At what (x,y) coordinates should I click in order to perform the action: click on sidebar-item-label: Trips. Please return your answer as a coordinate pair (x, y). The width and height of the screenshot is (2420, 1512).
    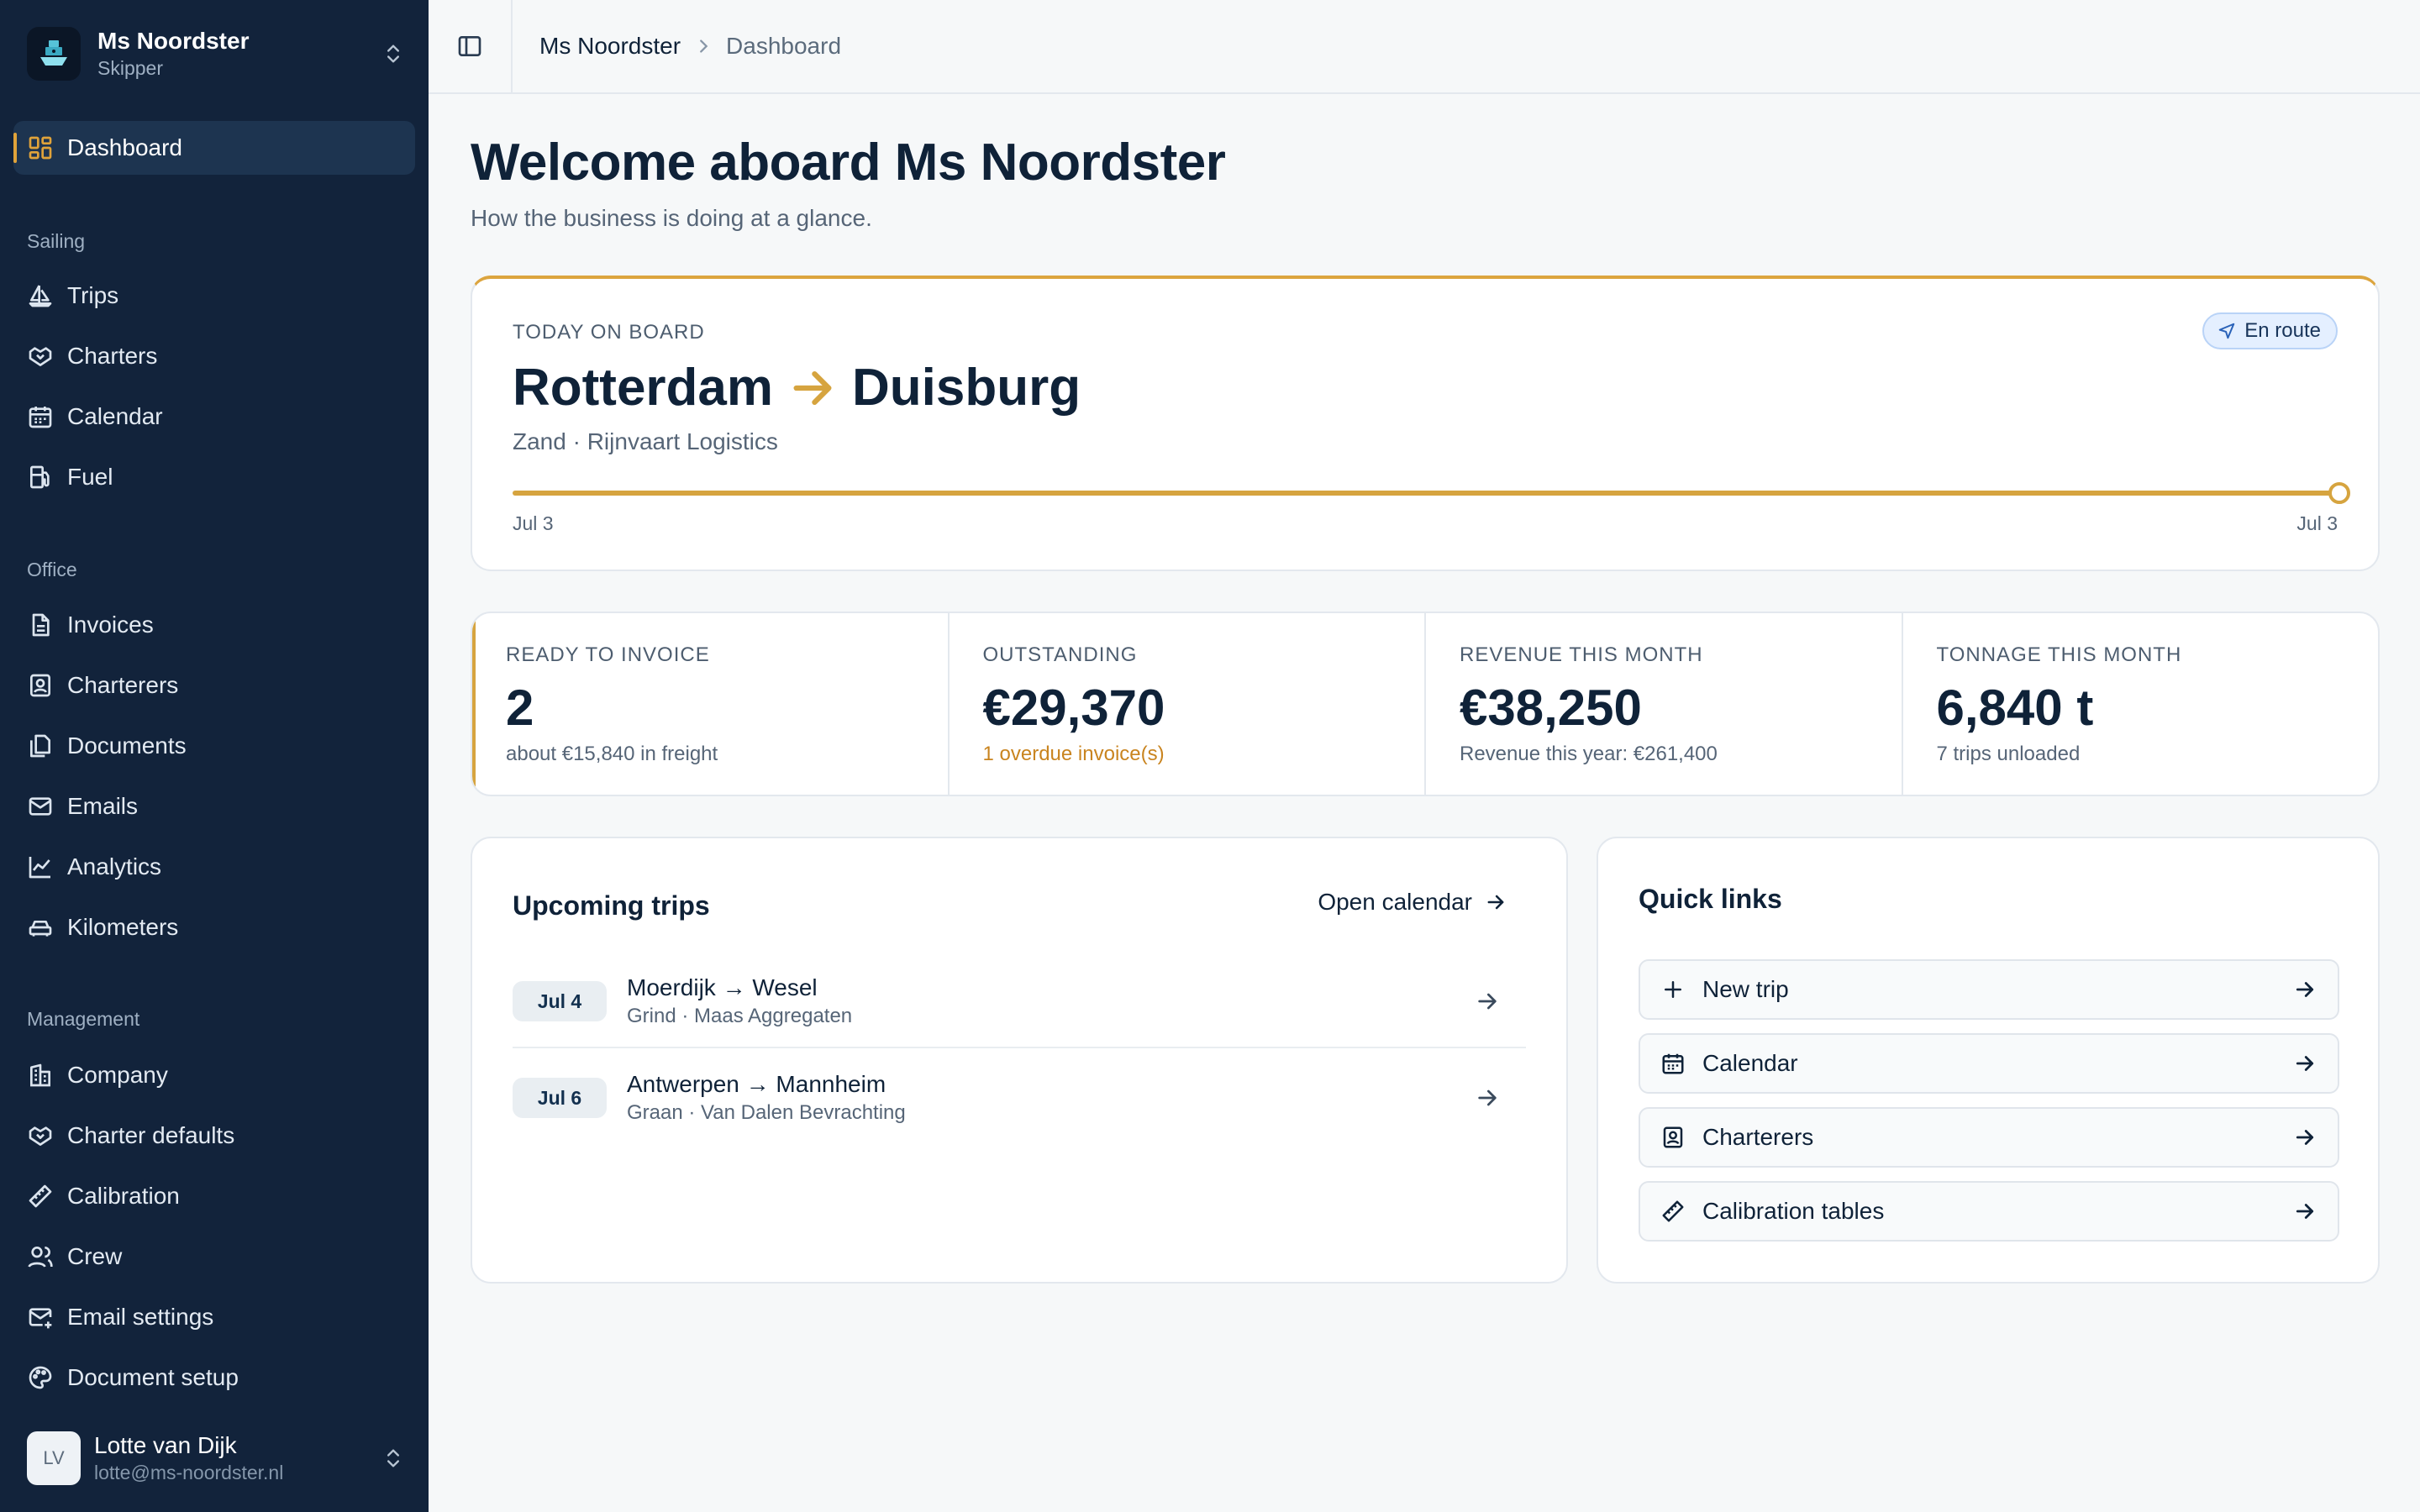
    Looking at the image, I should click on (93, 295).